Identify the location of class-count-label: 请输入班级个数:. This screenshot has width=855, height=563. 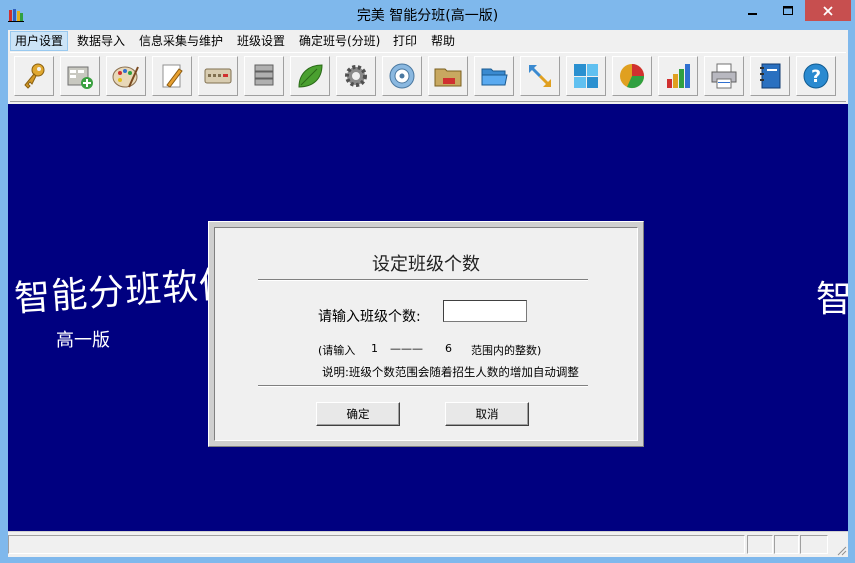
(369, 317).